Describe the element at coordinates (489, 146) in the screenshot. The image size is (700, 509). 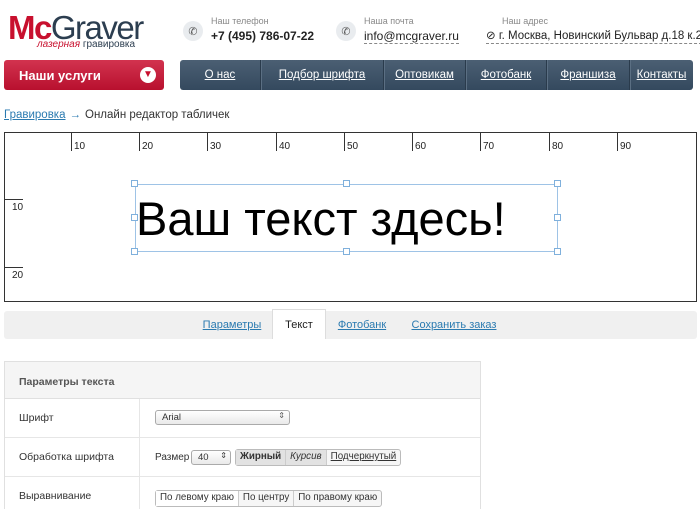
I see `ruler-x-label: 70` at that location.